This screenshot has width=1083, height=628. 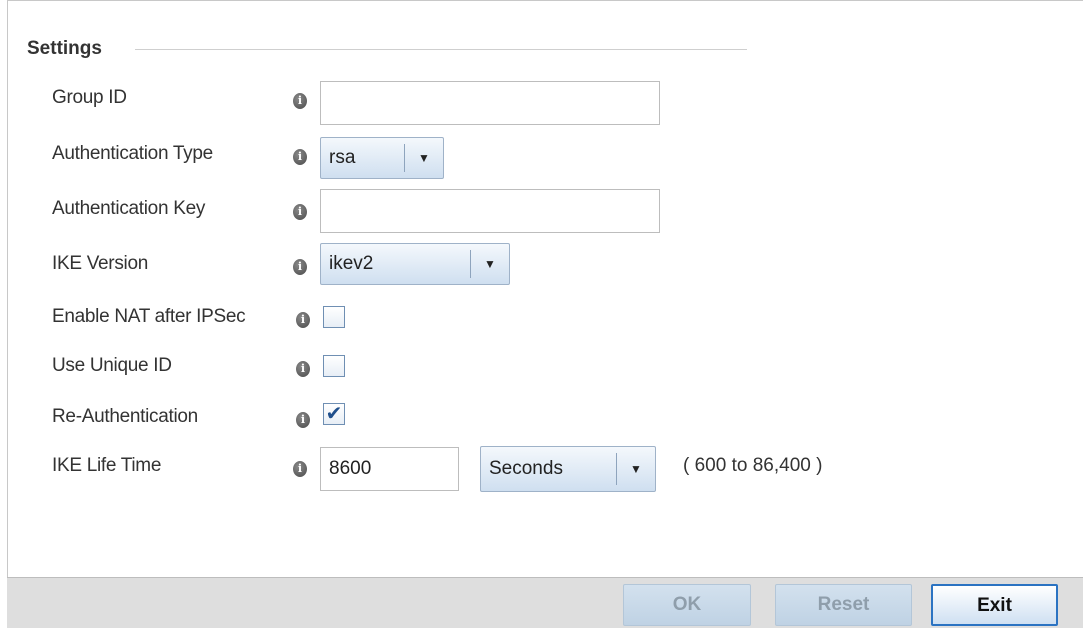 I want to click on auth-key-label: Authentication Key, so click(x=129, y=208).